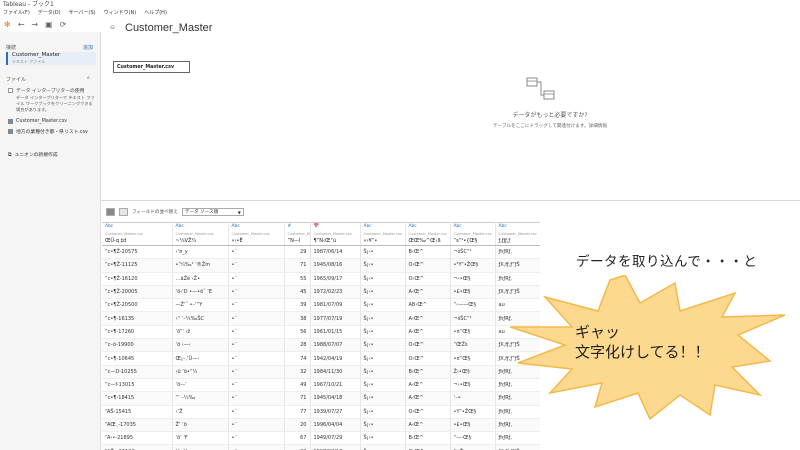 The image size is (800, 450). Describe the element at coordinates (137, 241) in the screenshot. I see `column-name: ŒÜ-q ‡d` at that location.